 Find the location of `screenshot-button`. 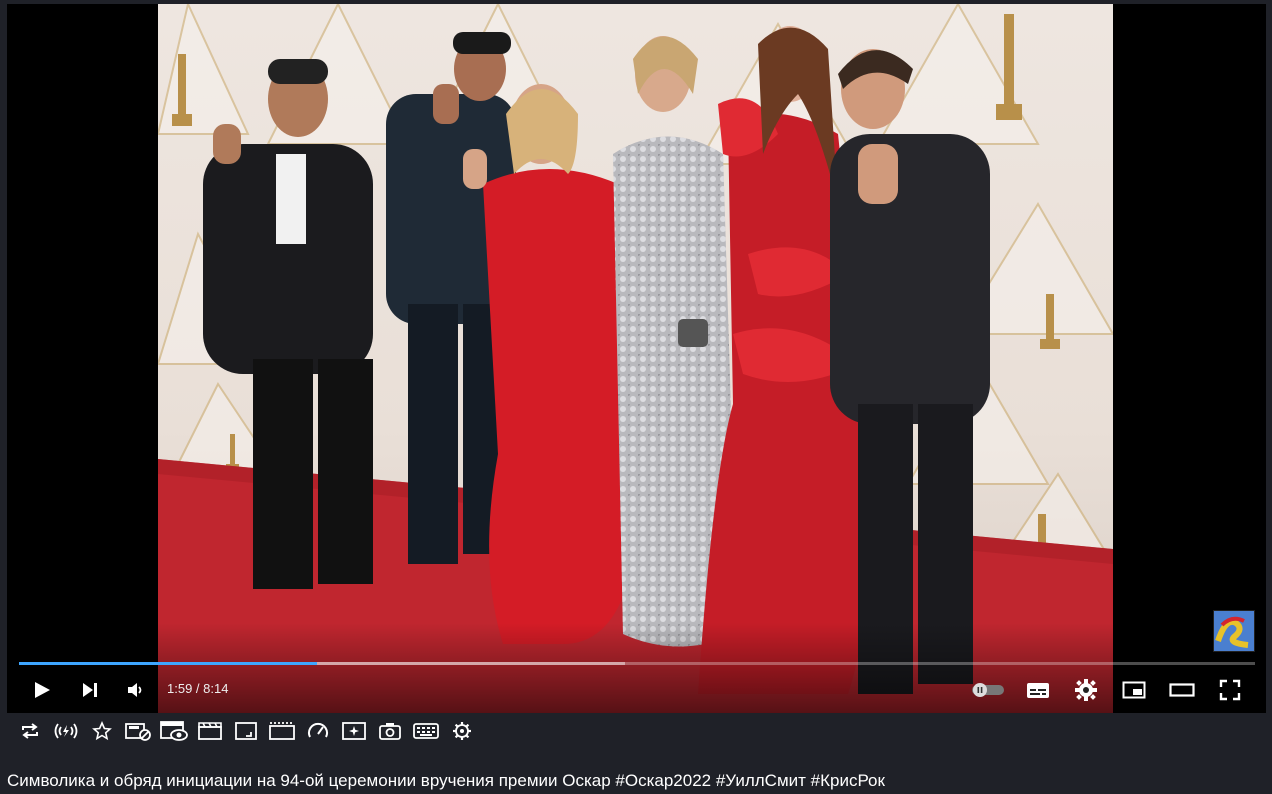

screenshot-button is located at coordinates (390, 731).